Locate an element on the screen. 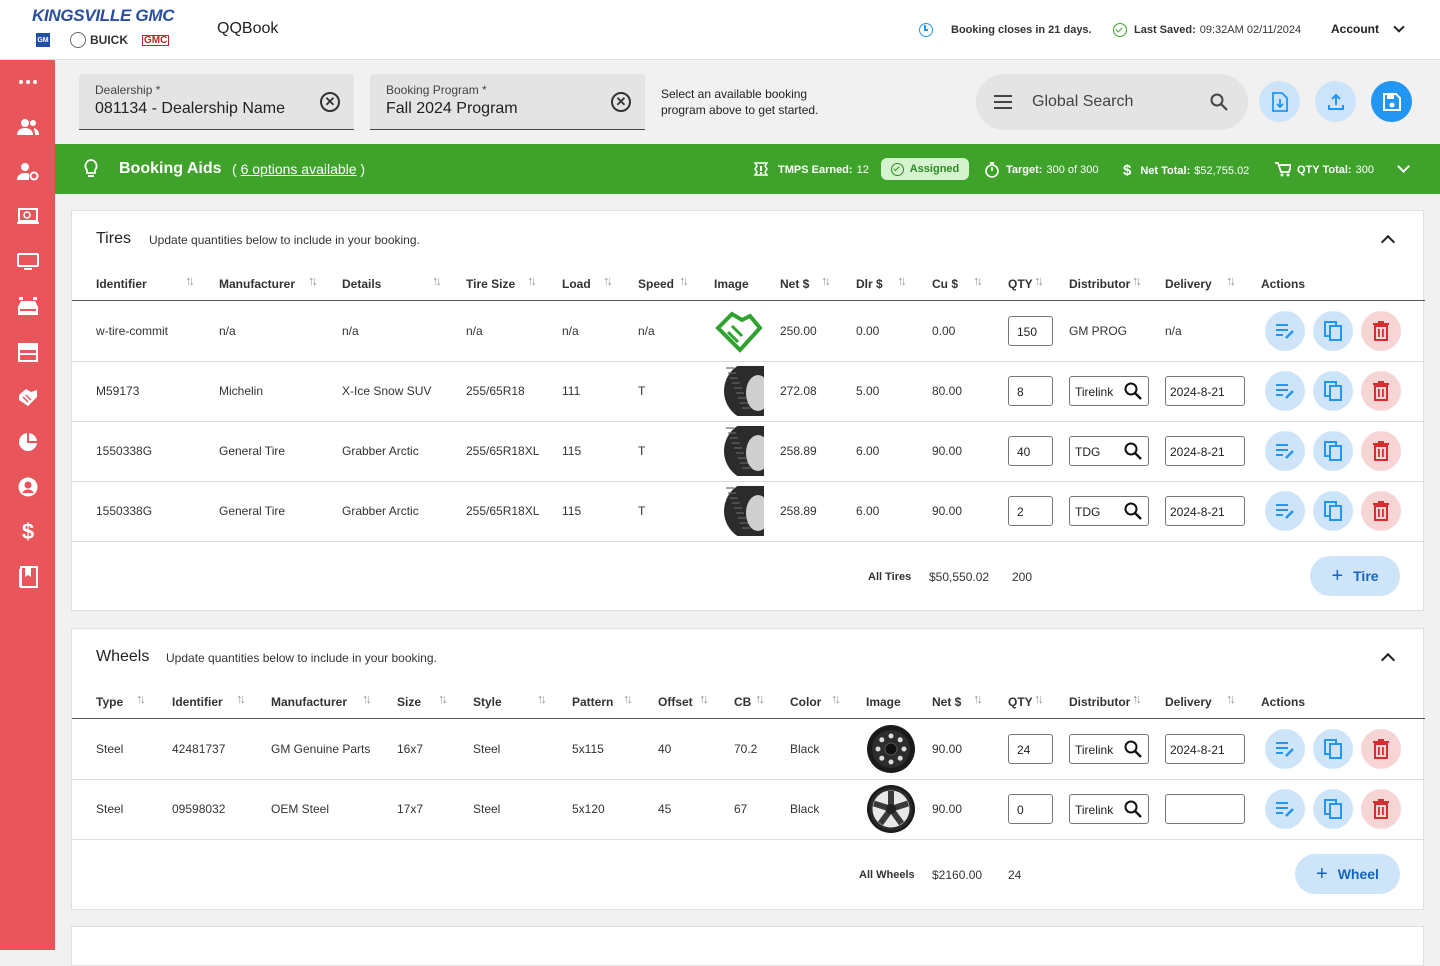  global-search-input: Global Search is located at coordinates (1082, 102).